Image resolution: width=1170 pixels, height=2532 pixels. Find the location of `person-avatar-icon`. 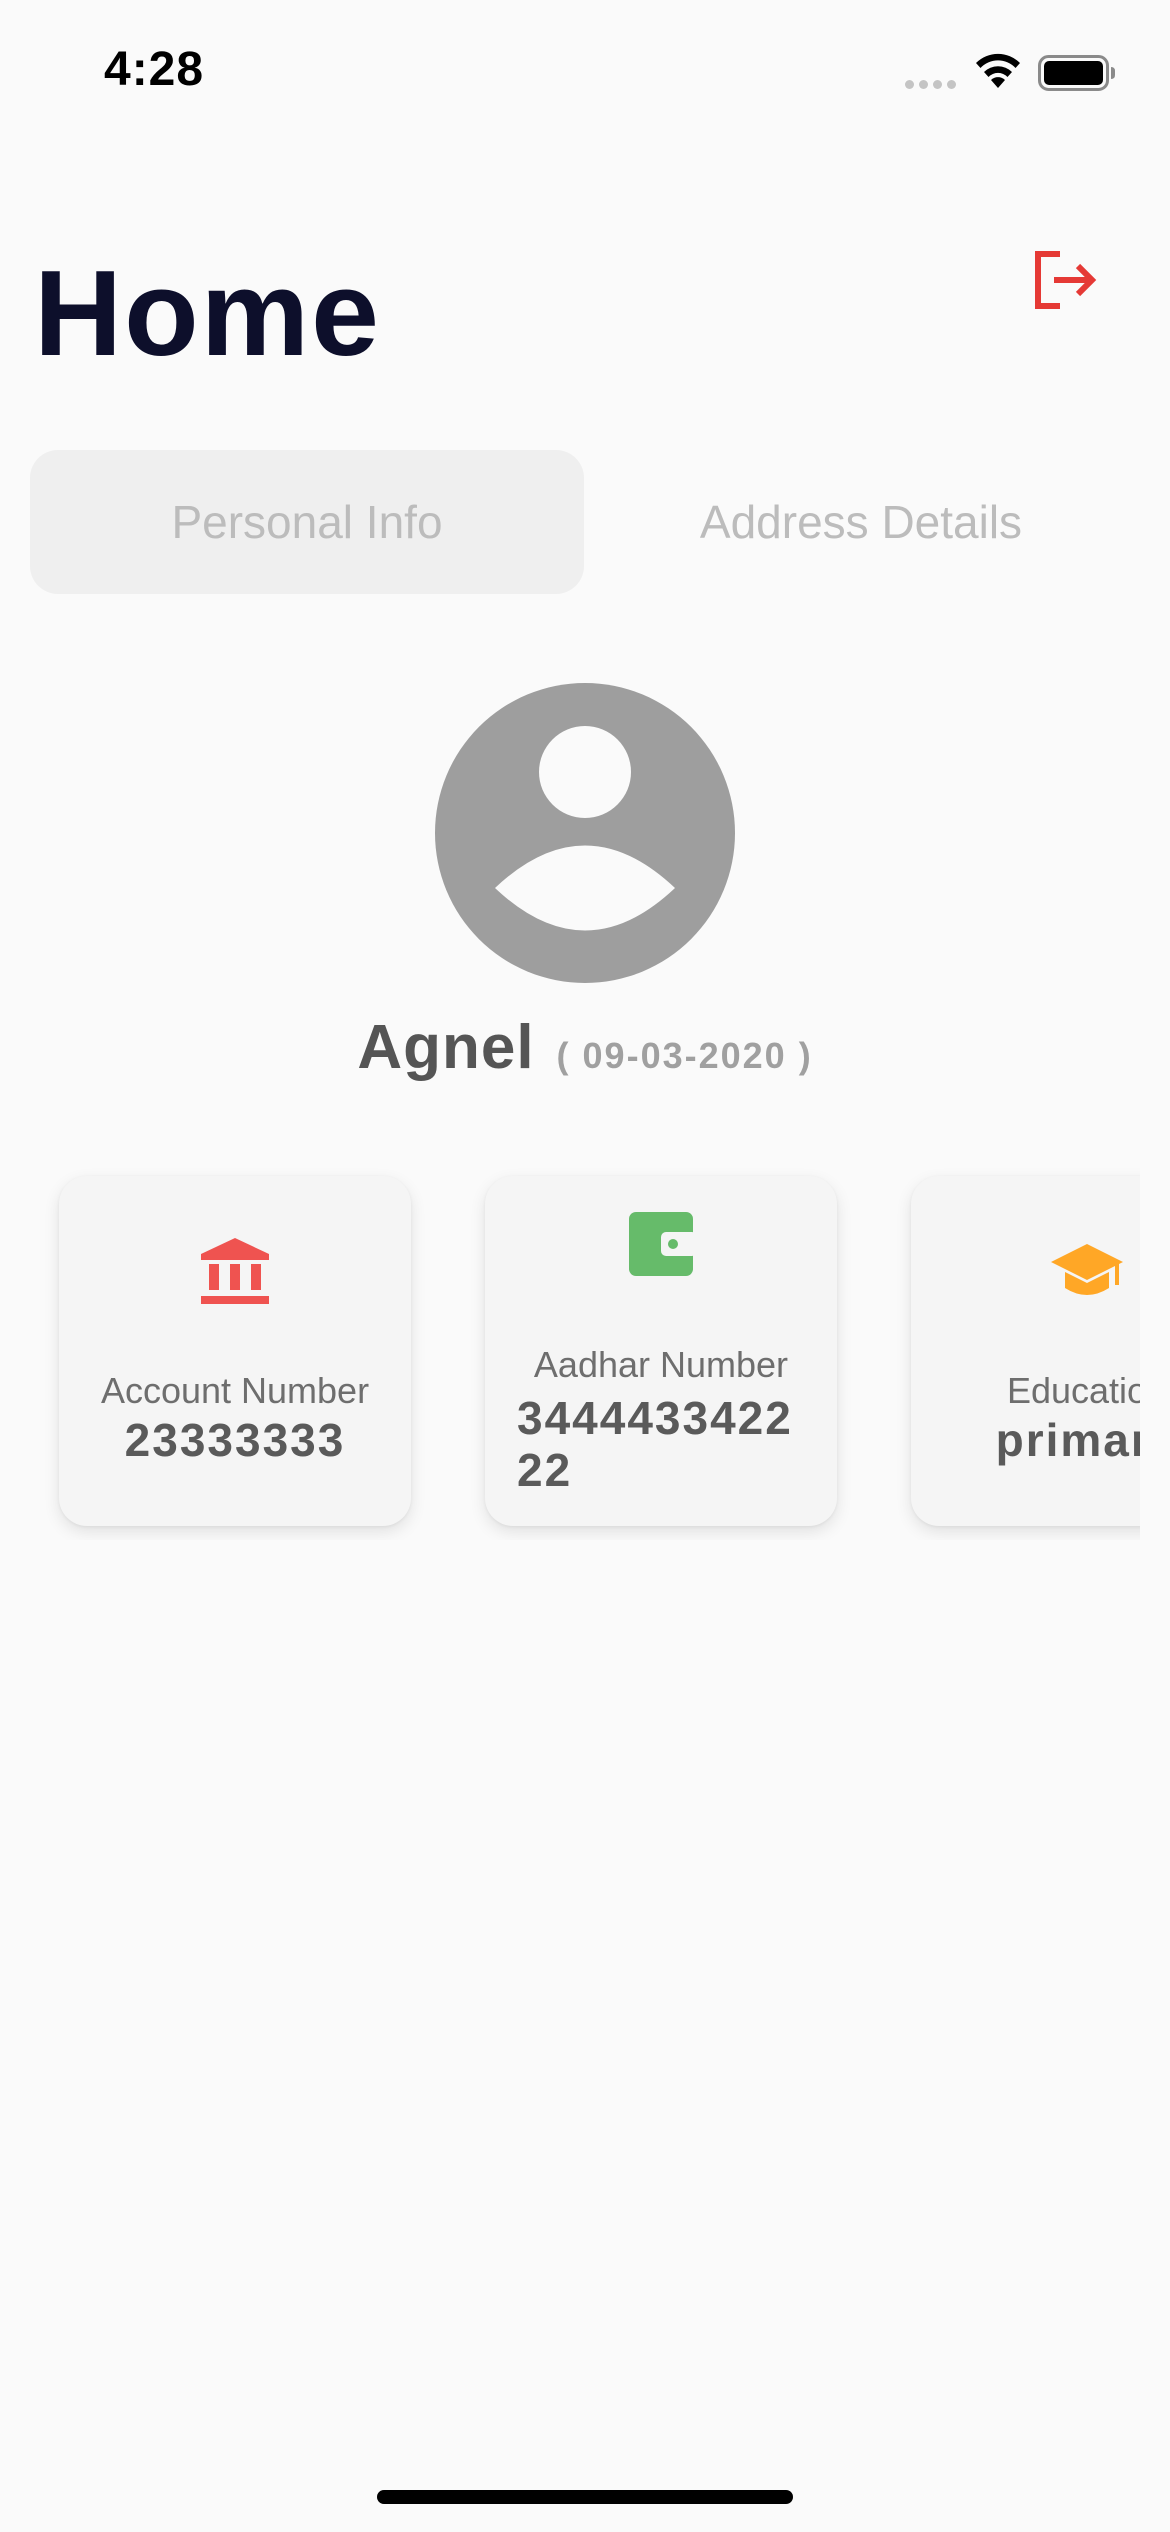

person-avatar-icon is located at coordinates (585, 833).